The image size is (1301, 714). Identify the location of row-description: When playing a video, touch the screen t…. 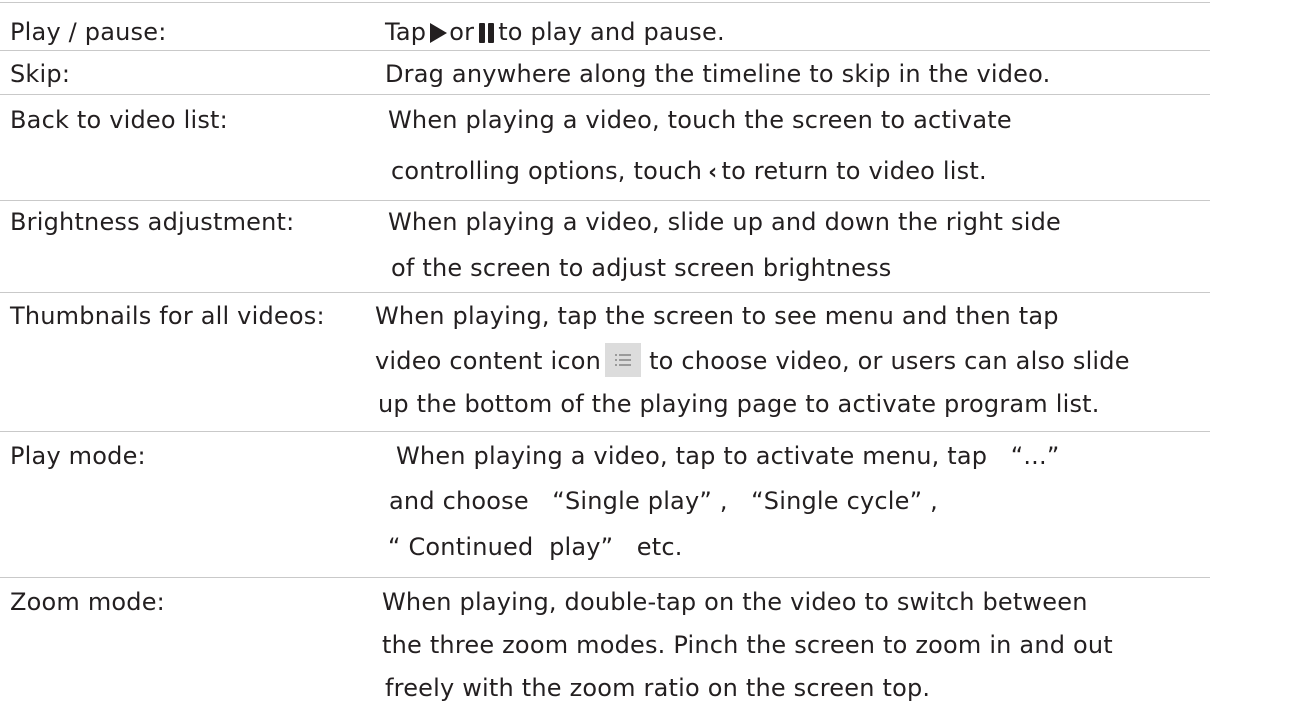
(700, 146).